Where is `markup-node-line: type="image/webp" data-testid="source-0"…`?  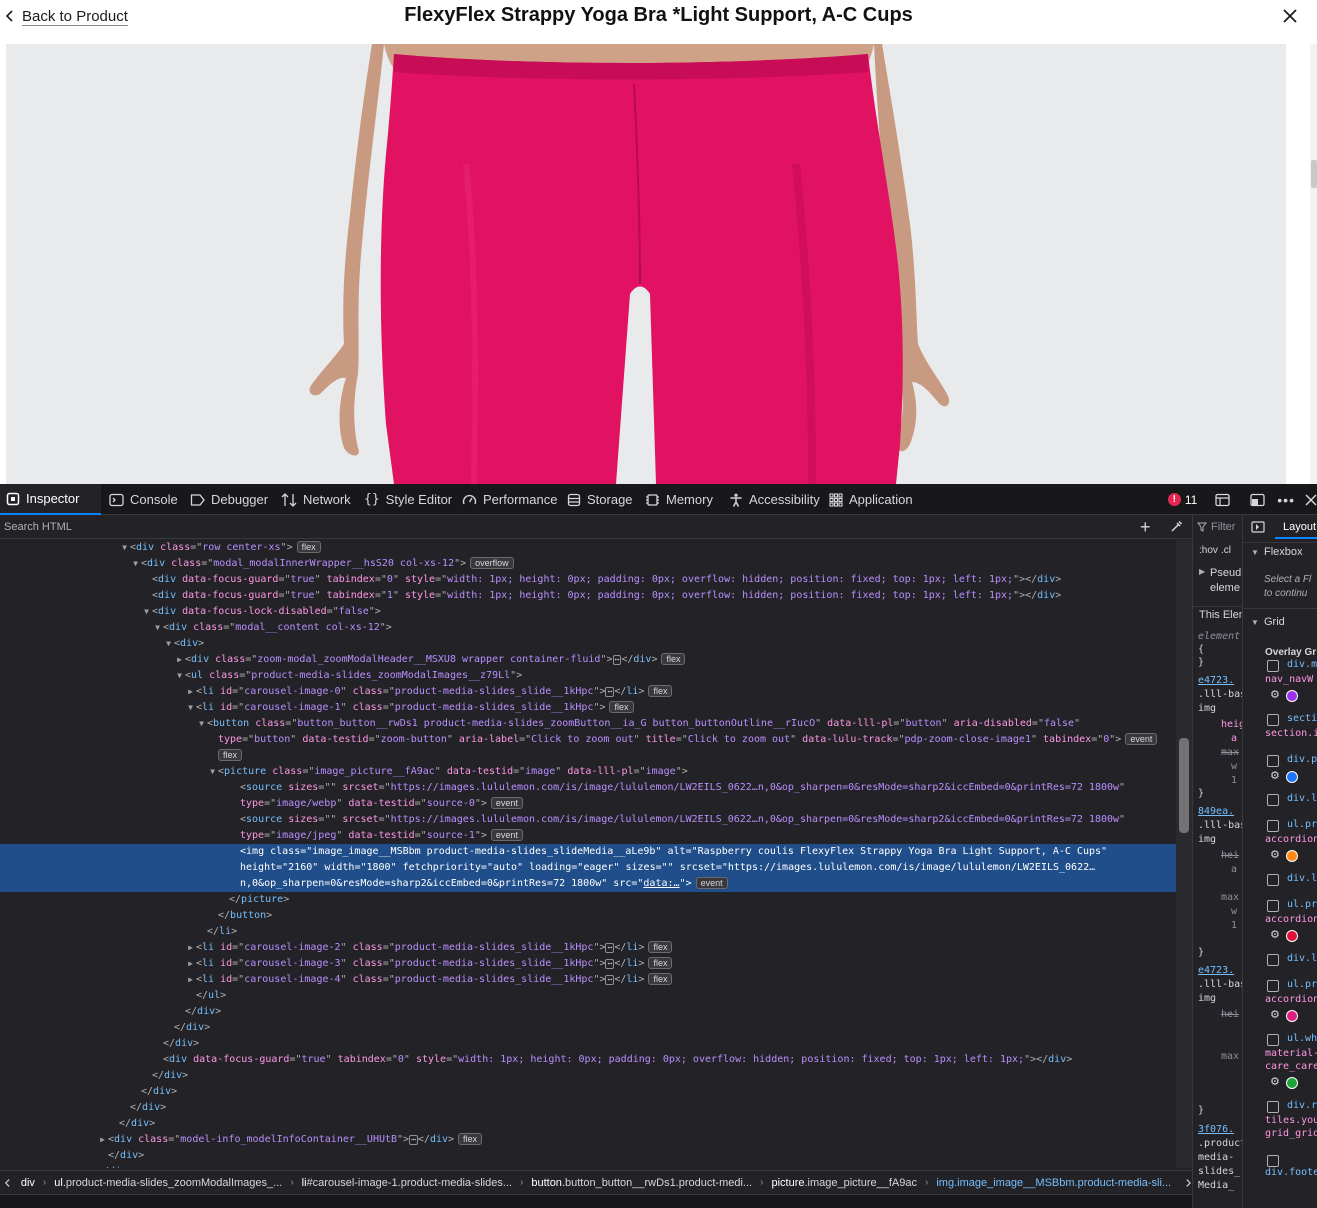 markup-node-line: type="image/webp" data-testid="source-0"… is located at coordinates (588, 804).